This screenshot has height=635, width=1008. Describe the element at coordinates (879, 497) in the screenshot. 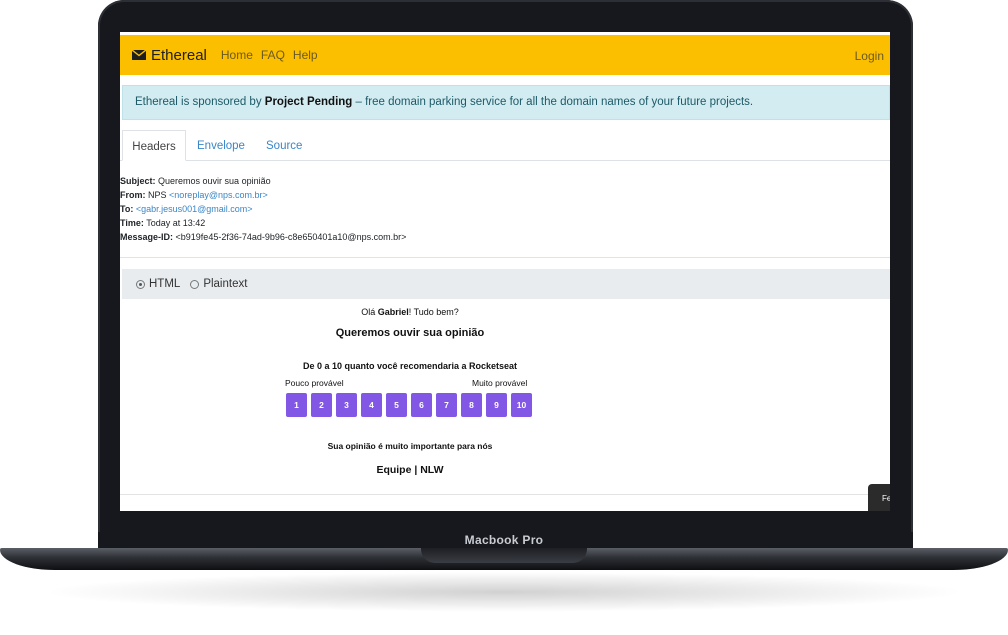

I see `feedback-button: Fe` at that location.